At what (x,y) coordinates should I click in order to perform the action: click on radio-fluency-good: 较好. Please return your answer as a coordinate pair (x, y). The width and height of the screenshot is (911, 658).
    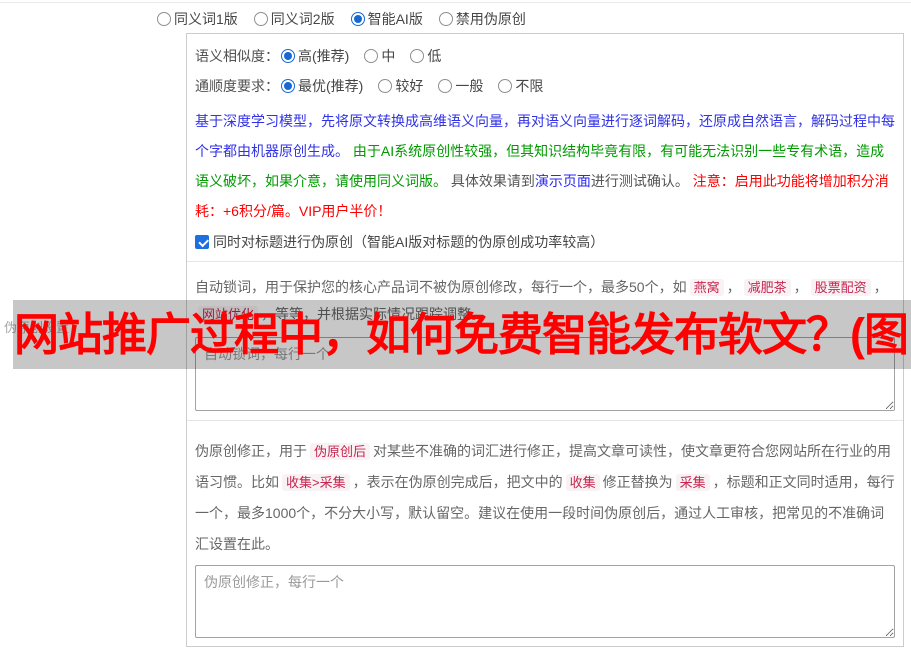
    Looking at the image, I should click on (400, 86).